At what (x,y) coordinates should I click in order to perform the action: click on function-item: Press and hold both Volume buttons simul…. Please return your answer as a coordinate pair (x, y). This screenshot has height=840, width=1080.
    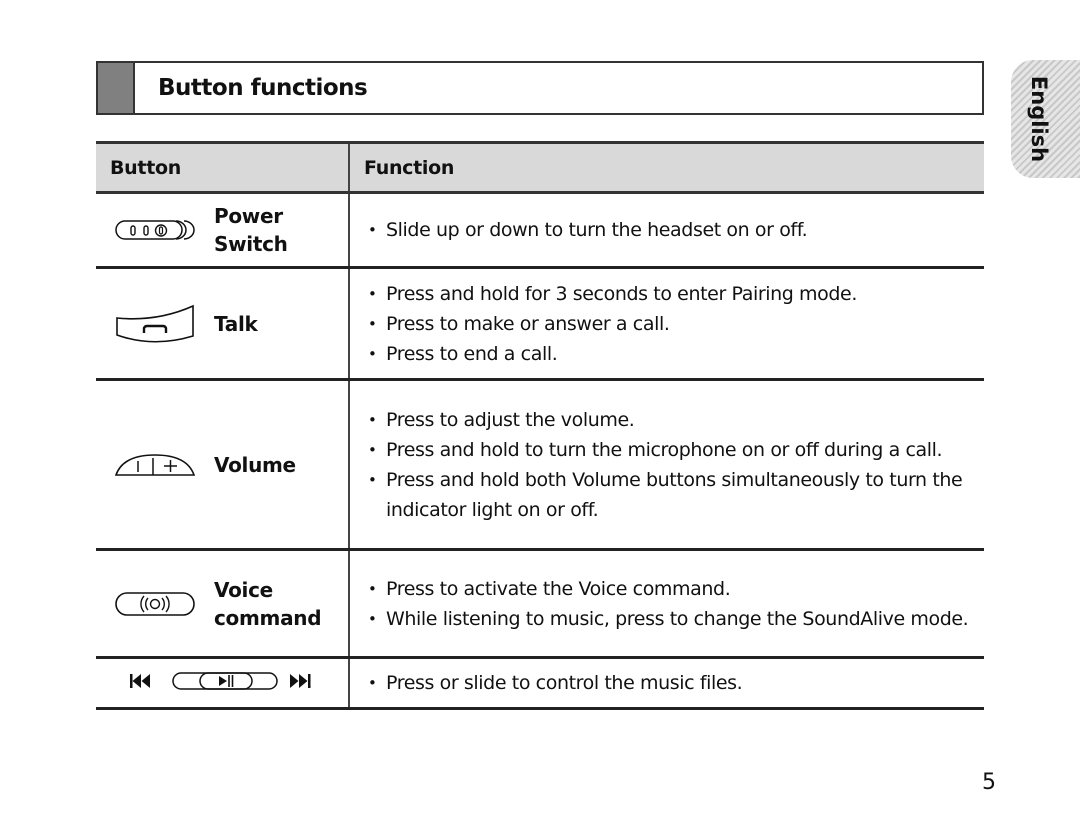
    Looking at the image, I should click on (666, 495).